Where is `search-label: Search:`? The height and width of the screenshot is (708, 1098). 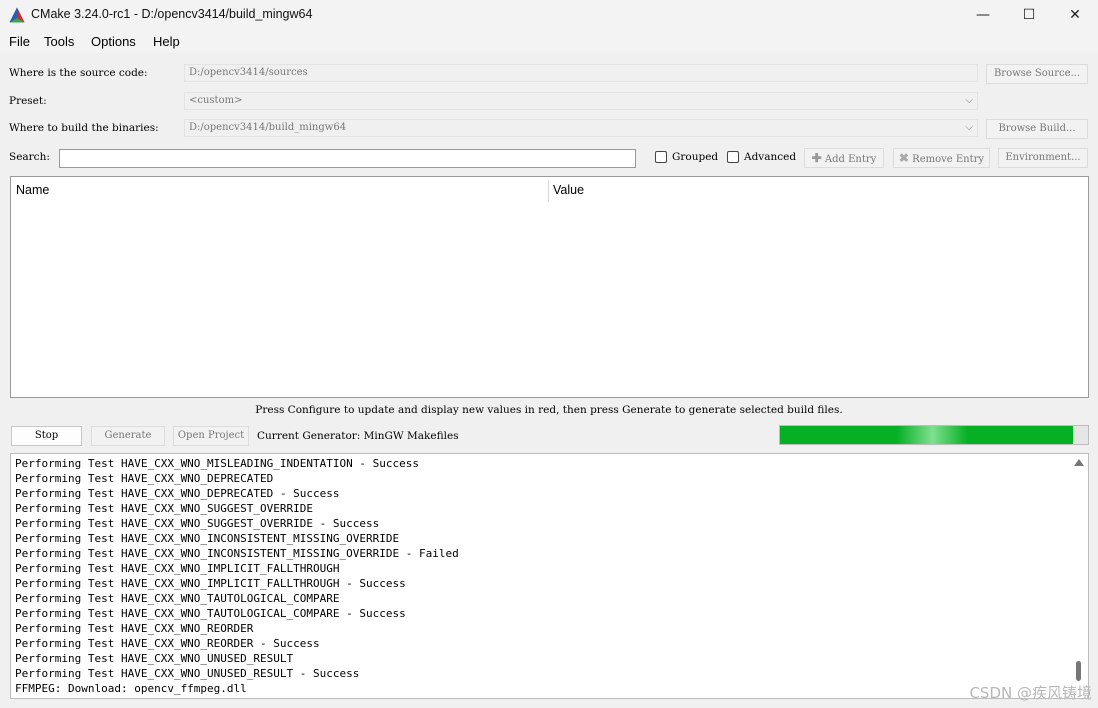 search-label: Search: is located at coordinates (29, 157).